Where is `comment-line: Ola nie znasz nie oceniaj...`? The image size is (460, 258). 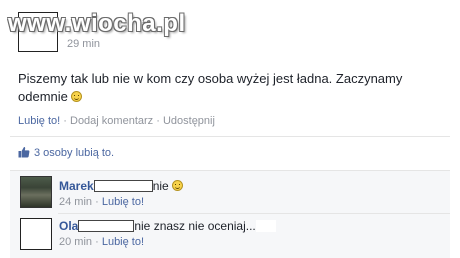 comment-line: Ola nie znasz nie oceniaj... is located at coordinates (167, 226).